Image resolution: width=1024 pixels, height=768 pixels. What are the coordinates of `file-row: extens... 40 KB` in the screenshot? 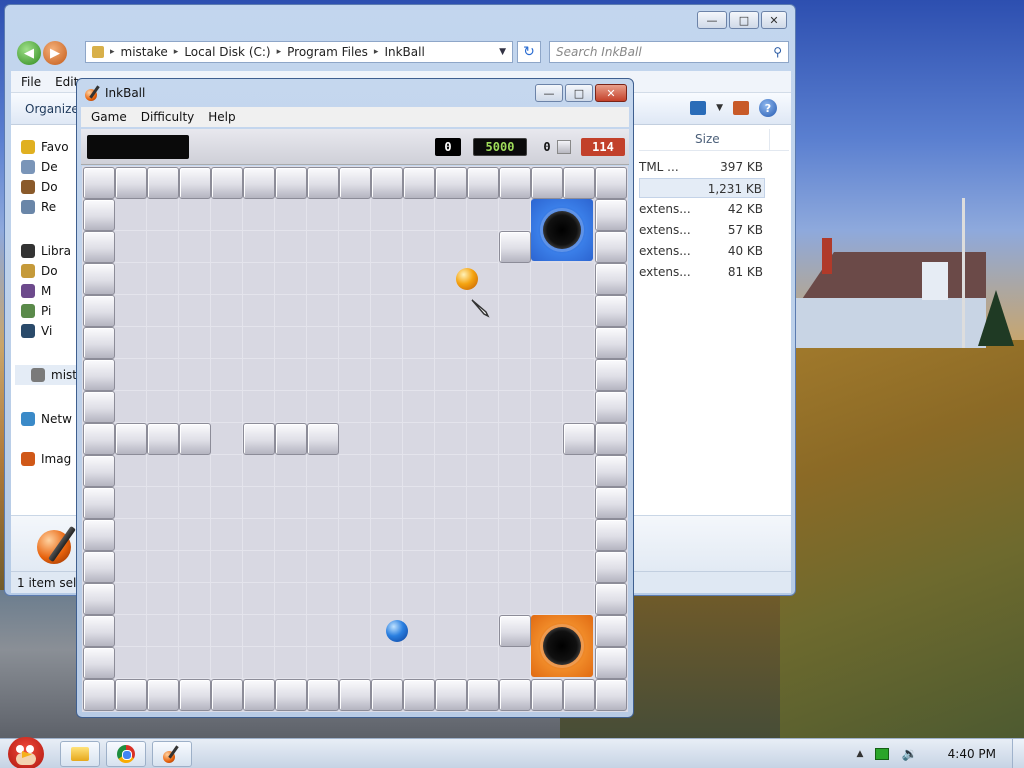 It's located at (702, 251).